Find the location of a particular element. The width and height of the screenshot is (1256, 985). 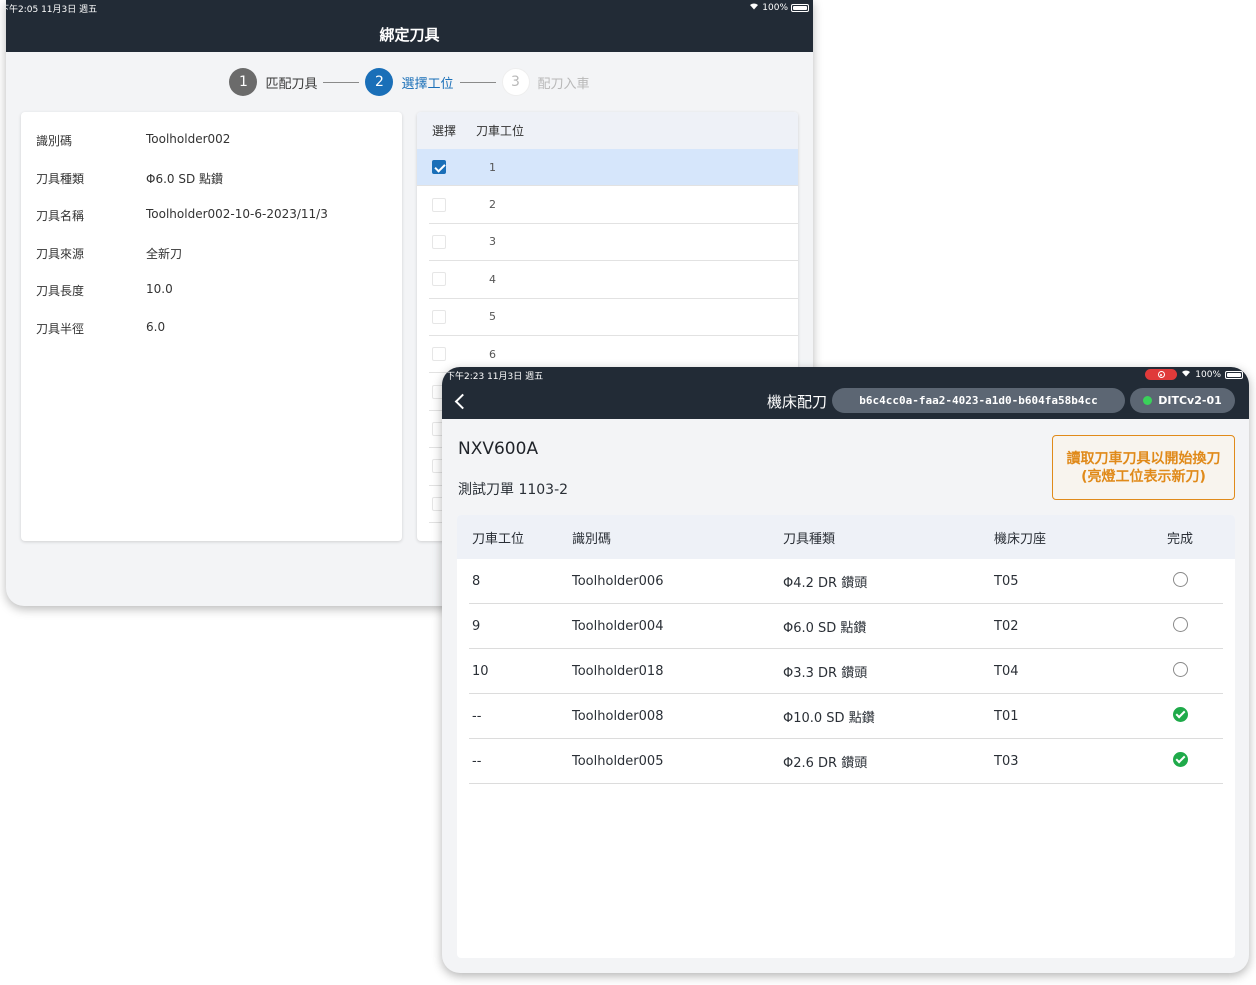

table-header: 選擇 刀車工位 is located at coordinates (607, 130).